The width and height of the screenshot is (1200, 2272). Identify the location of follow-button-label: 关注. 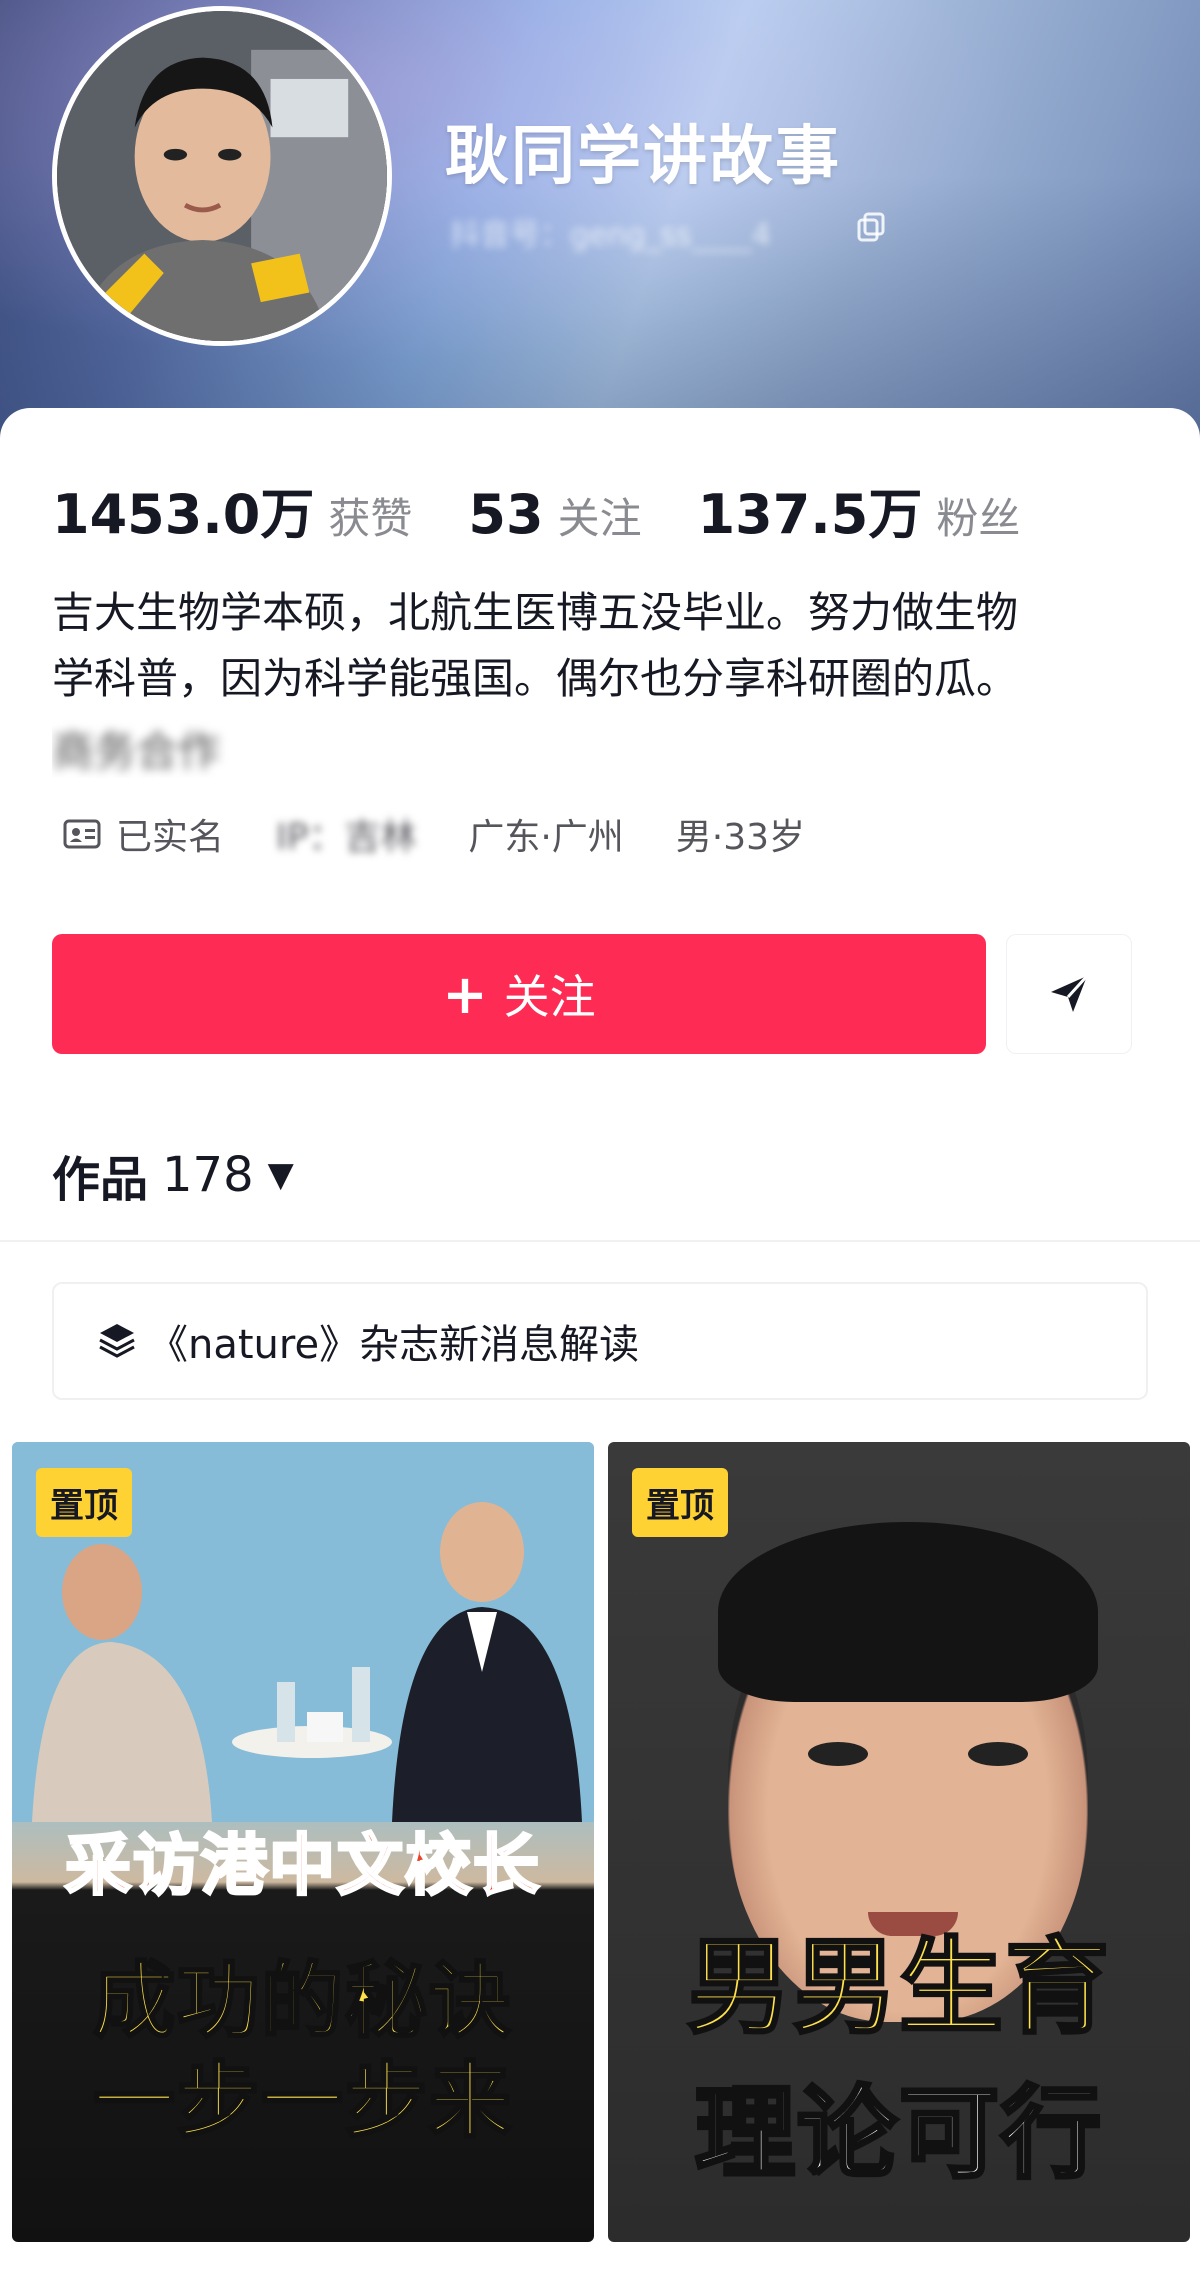
(549, 997).